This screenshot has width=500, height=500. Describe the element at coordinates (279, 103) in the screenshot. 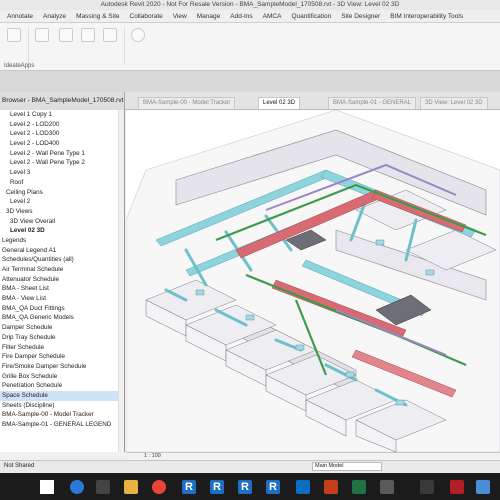

I see `tab-level-02-3d: Level 02 3D` at that location.